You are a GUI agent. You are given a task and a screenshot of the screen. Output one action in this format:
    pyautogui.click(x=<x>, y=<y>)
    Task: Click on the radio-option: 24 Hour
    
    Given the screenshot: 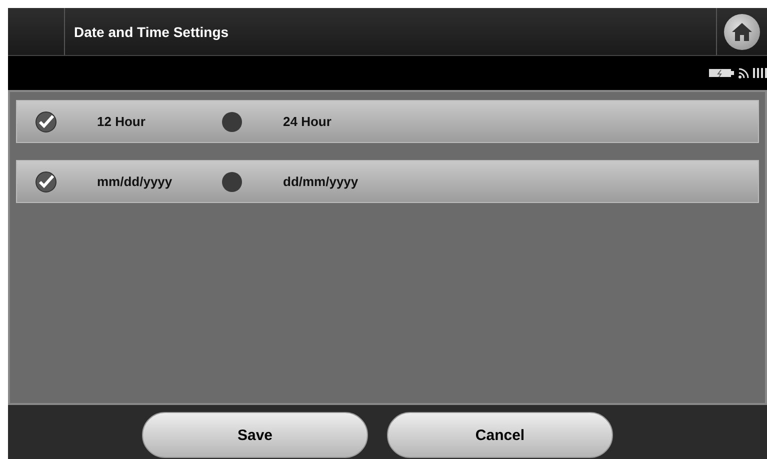 What is the action you would take?
    pyautogui.click(x=314, y=121)
    